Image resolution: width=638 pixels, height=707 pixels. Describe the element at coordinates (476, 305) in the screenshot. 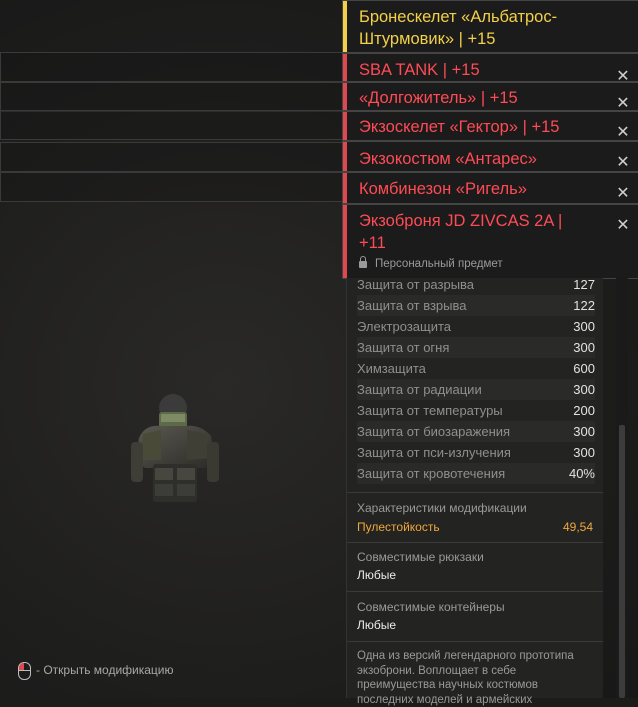

I see `stat-row: Защита от взрыва 122` at that location.